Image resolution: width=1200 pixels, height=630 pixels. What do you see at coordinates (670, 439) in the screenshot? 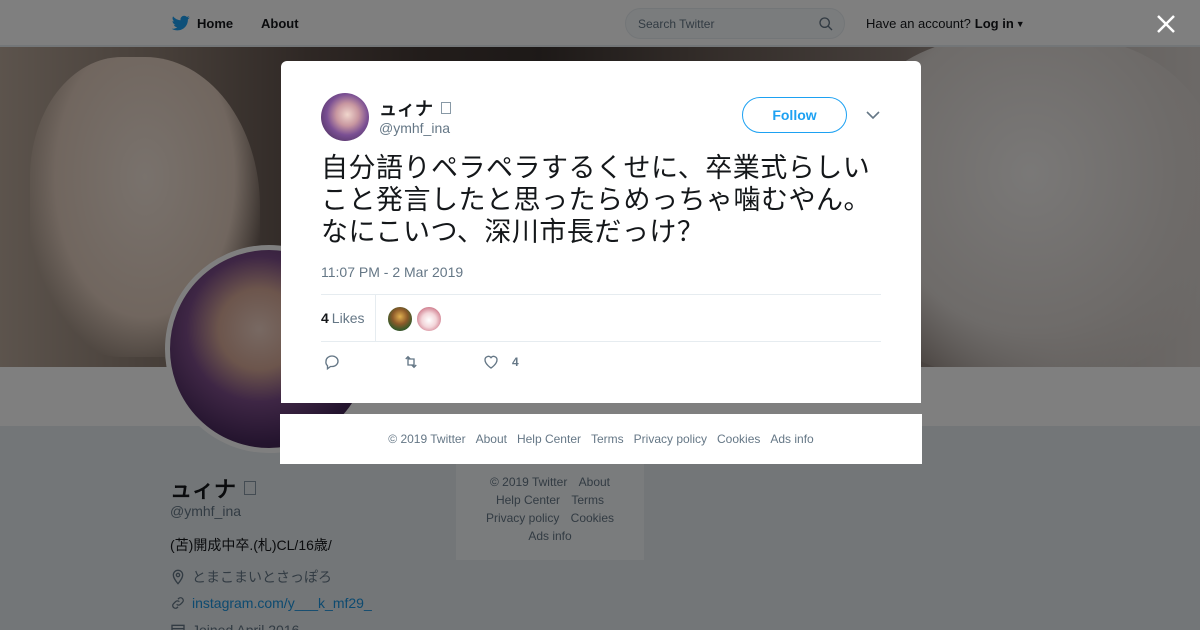
I see `modal-footer-privacy: Privacy policy` at bounding box center [670, 439].